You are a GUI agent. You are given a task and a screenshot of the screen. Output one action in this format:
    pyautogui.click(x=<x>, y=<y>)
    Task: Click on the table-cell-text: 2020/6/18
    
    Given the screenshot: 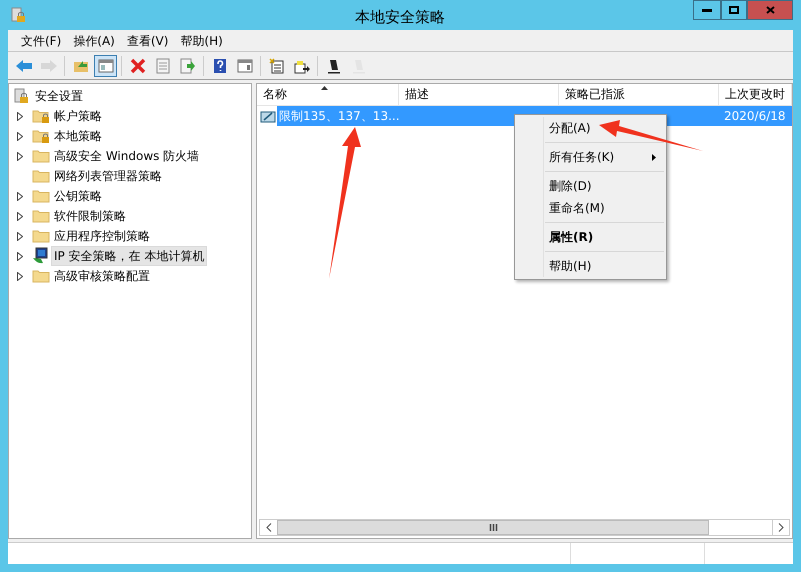 What is the action you would take?
    pyautogui.click(x=755, y=116)
    